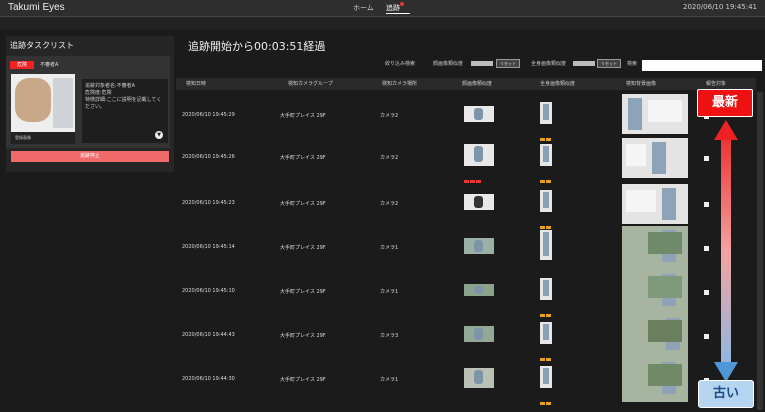 The height and width of the screenshot is (412, 765). Describe the element at coordinates (726, 130) in the screenshot. I see `arrow-up-icon` at that location.